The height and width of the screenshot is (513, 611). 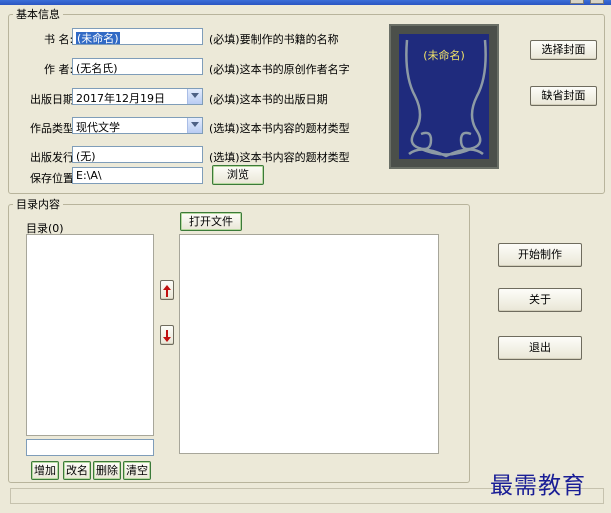 What do you see at coordinates (238, 175) in the screenshot?
I see `browse-button: 浏览` at bounding box center [238, 175].